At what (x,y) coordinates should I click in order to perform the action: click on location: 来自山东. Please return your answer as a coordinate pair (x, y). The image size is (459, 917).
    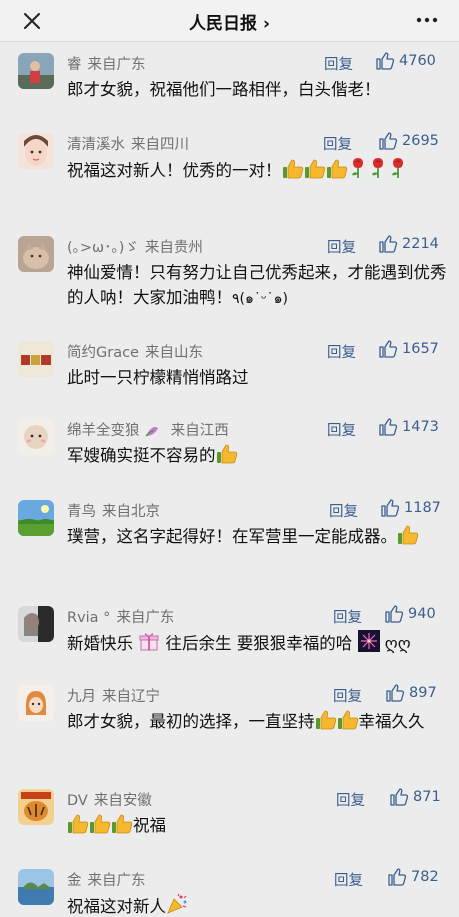
    Looking at the image, I should click on (173, 353).